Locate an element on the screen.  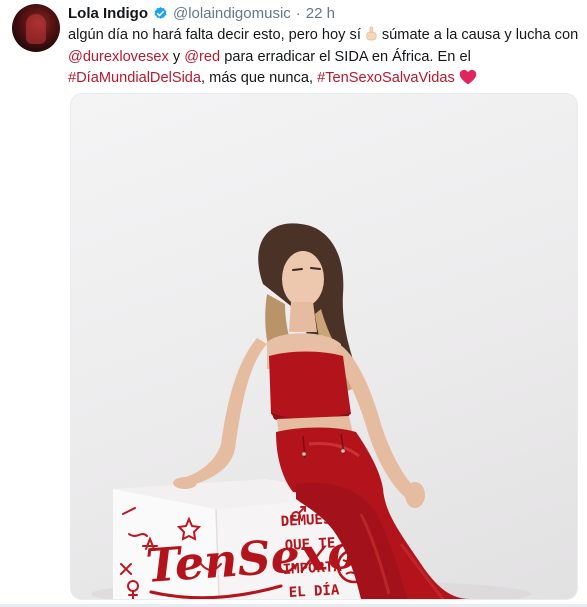
hashtag-tensexosalvavidas: #TenSexoSalvaVidas is located at coordinates (386, 78).